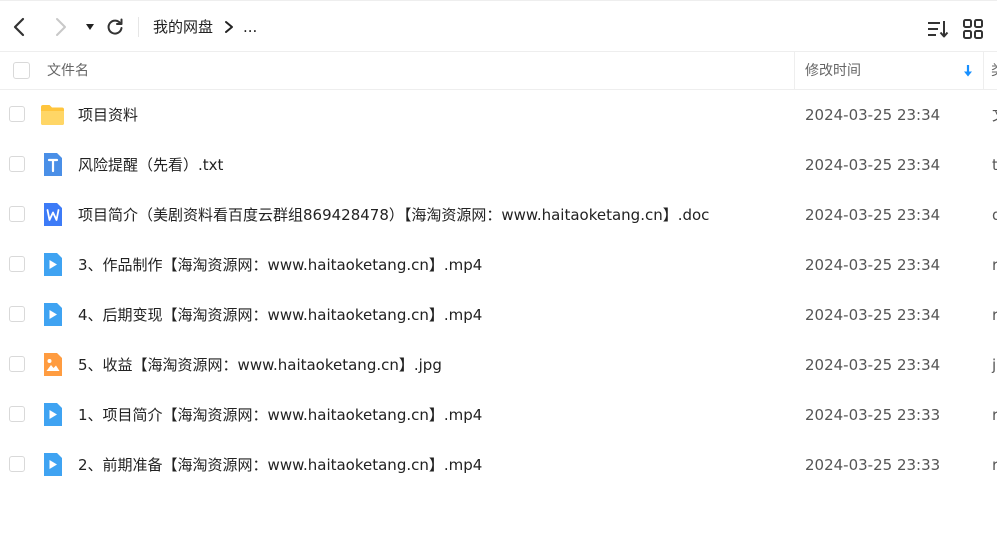 The width and height of the screenshot is (997, 542). I want to click on file-type: j, so click(994, 365).